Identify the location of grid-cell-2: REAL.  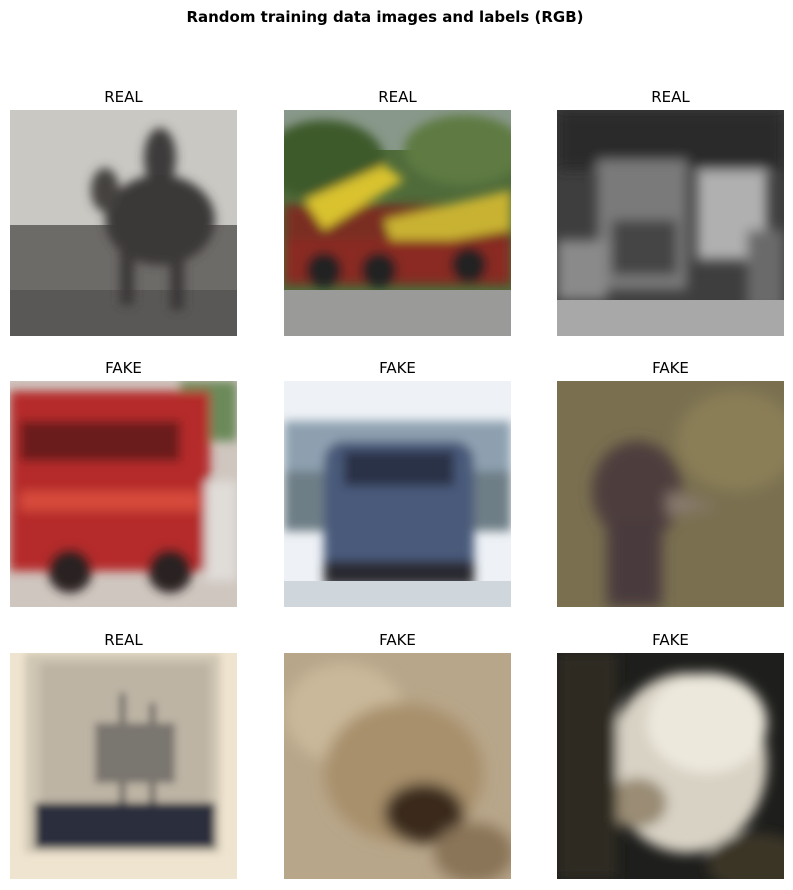
(397, 211).